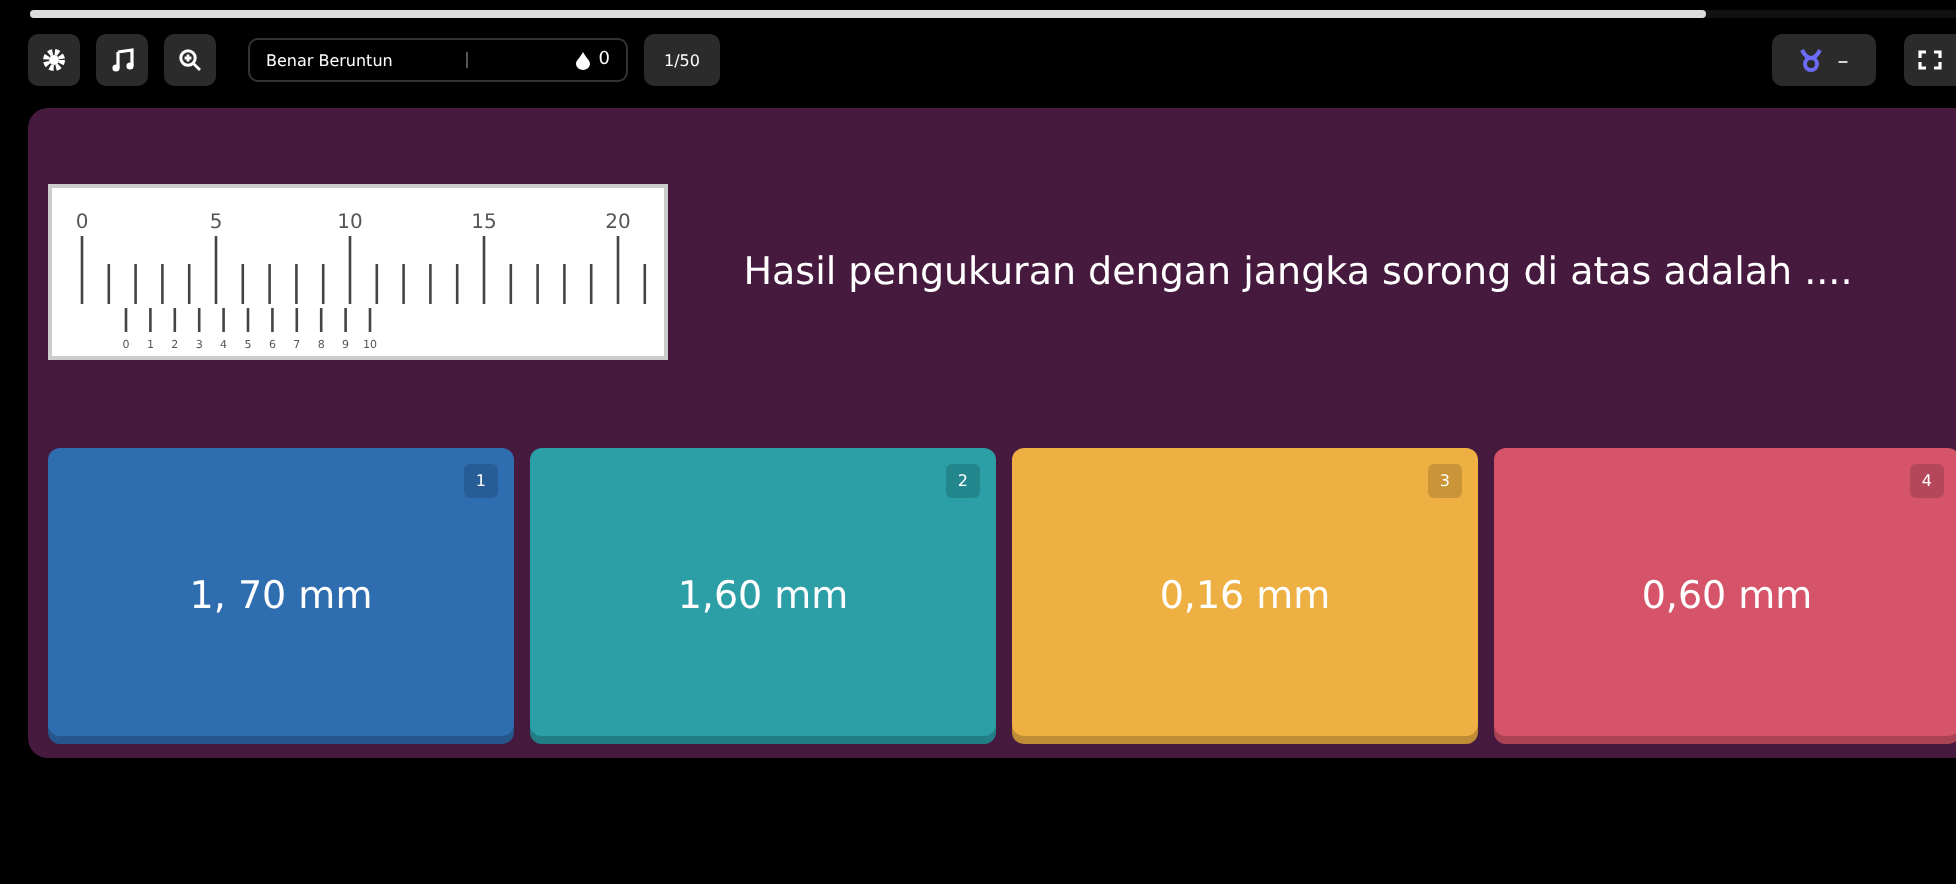 The image size is (1956, 884). Describe the element at coordinates (1930, 60) in the screenshot. I see `fullscreen-icon` at that location.